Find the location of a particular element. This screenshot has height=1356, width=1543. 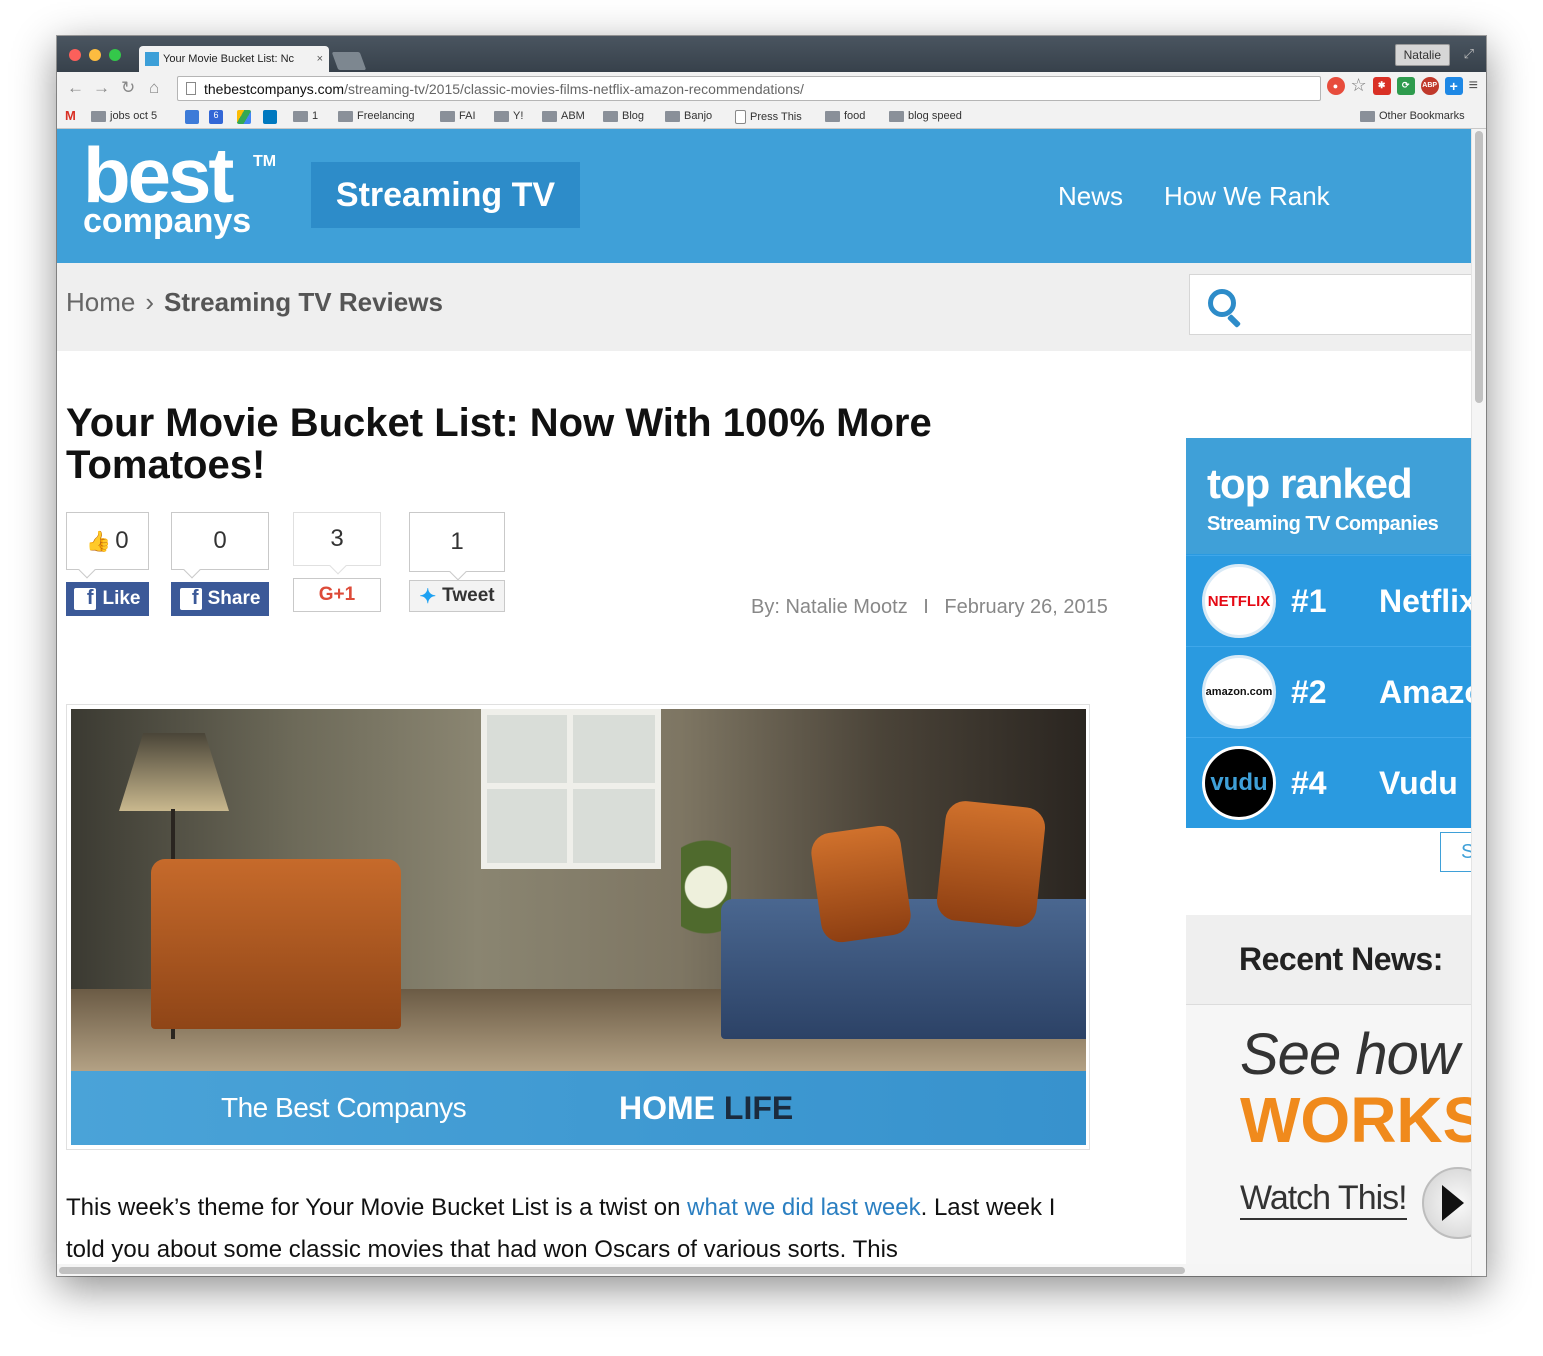

category-badge: Streaming TV is located at coordinates (445, 195).